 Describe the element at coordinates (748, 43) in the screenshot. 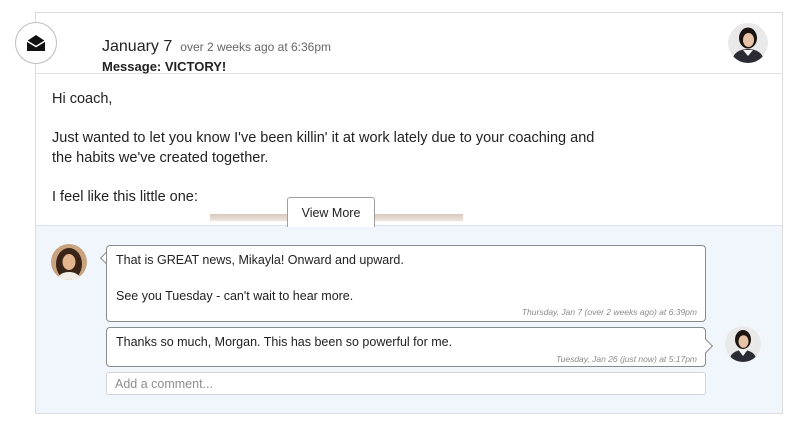

I see `coach-avatar` at that location.